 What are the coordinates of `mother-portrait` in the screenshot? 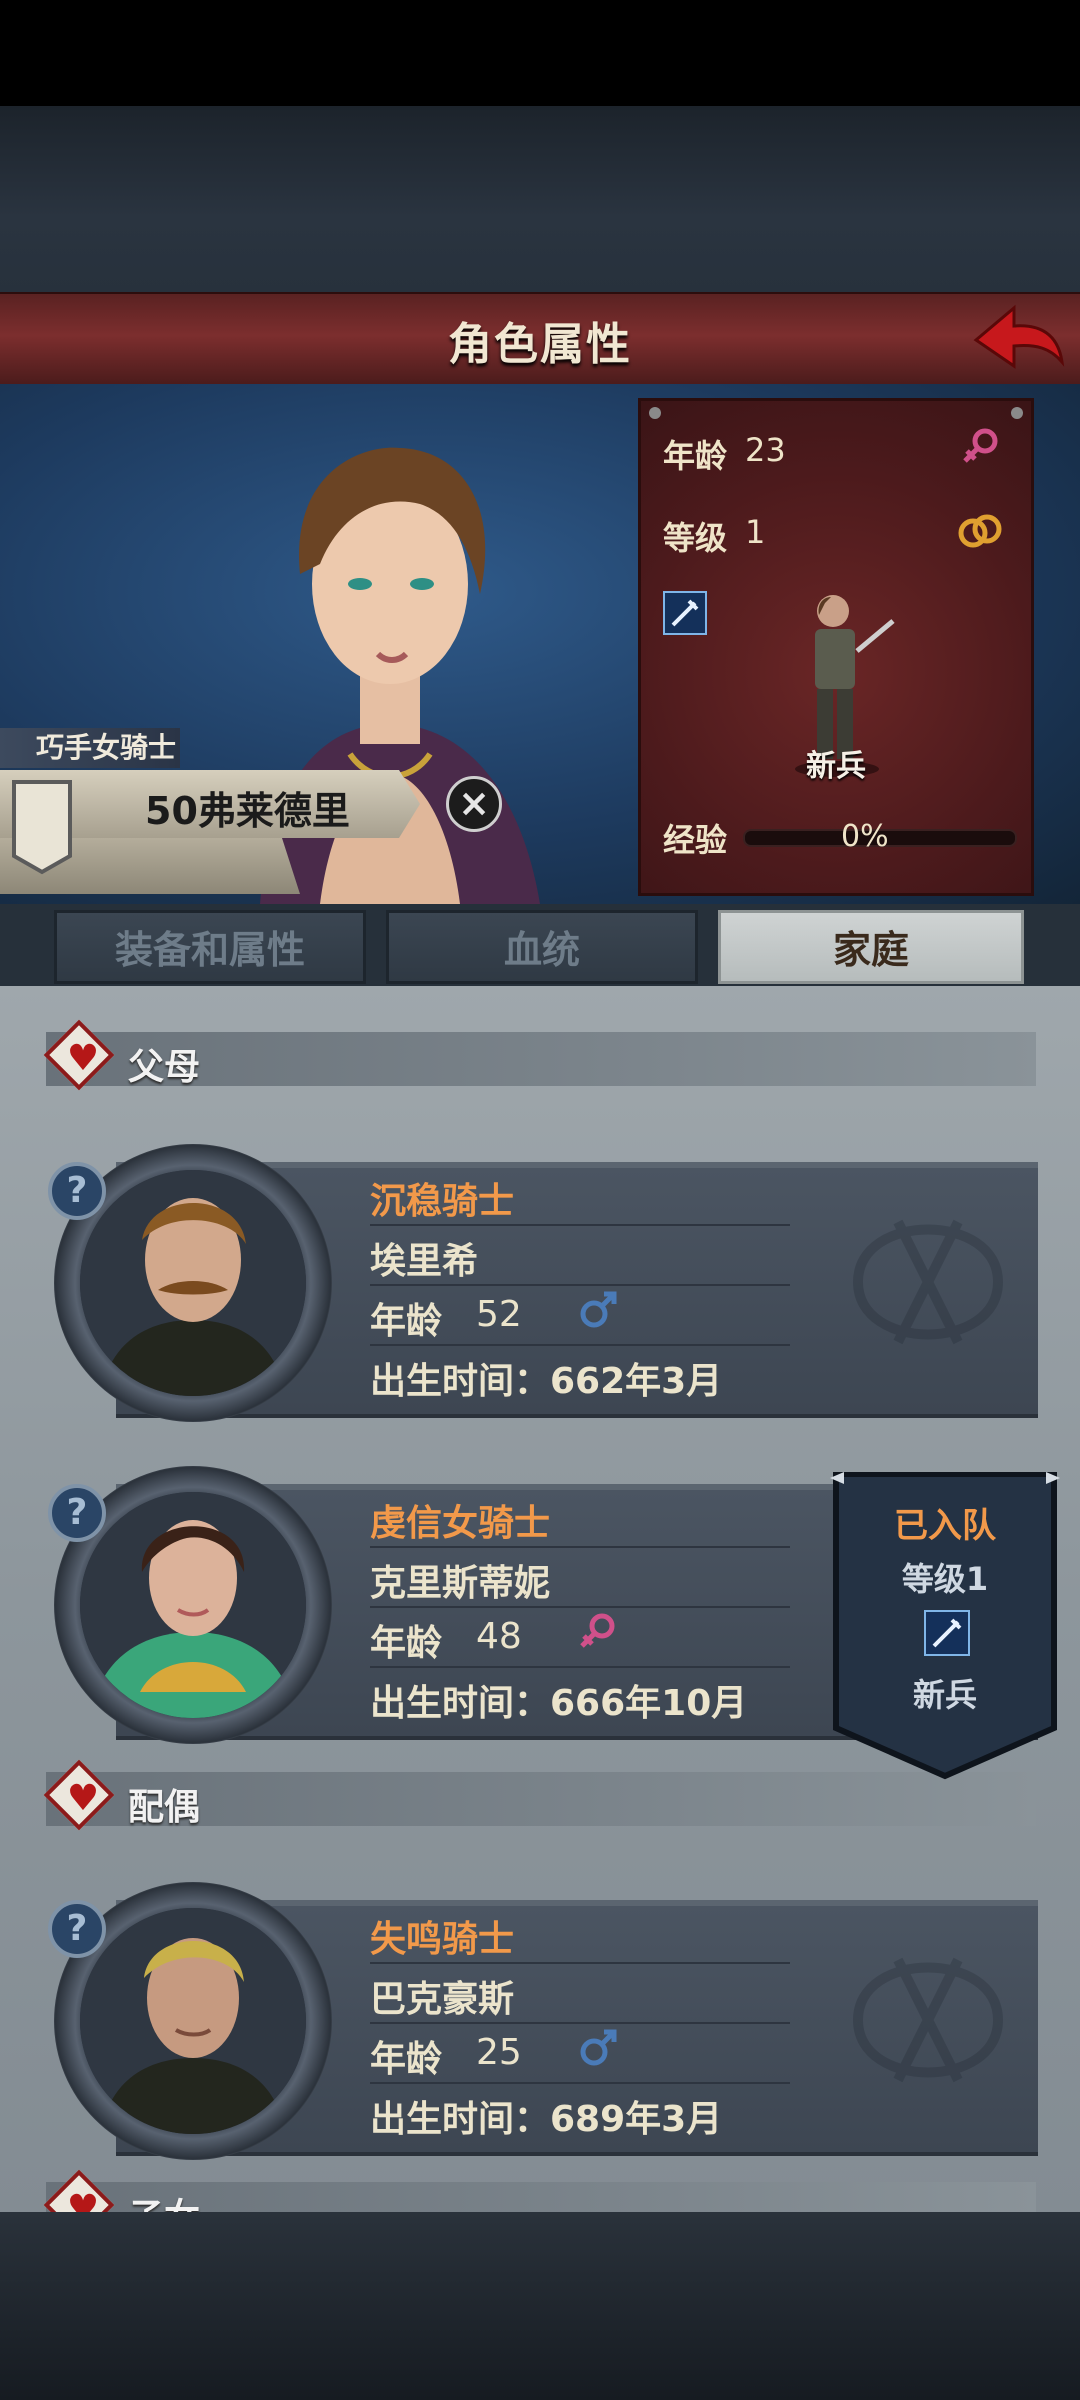 It's located at (193, 1605).